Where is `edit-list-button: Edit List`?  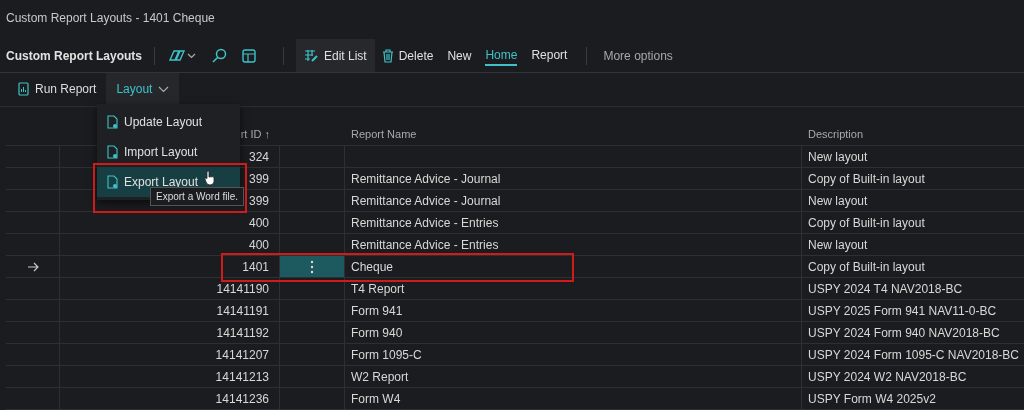
edit-list-button: Edit List is located at coordinates (335, 55).